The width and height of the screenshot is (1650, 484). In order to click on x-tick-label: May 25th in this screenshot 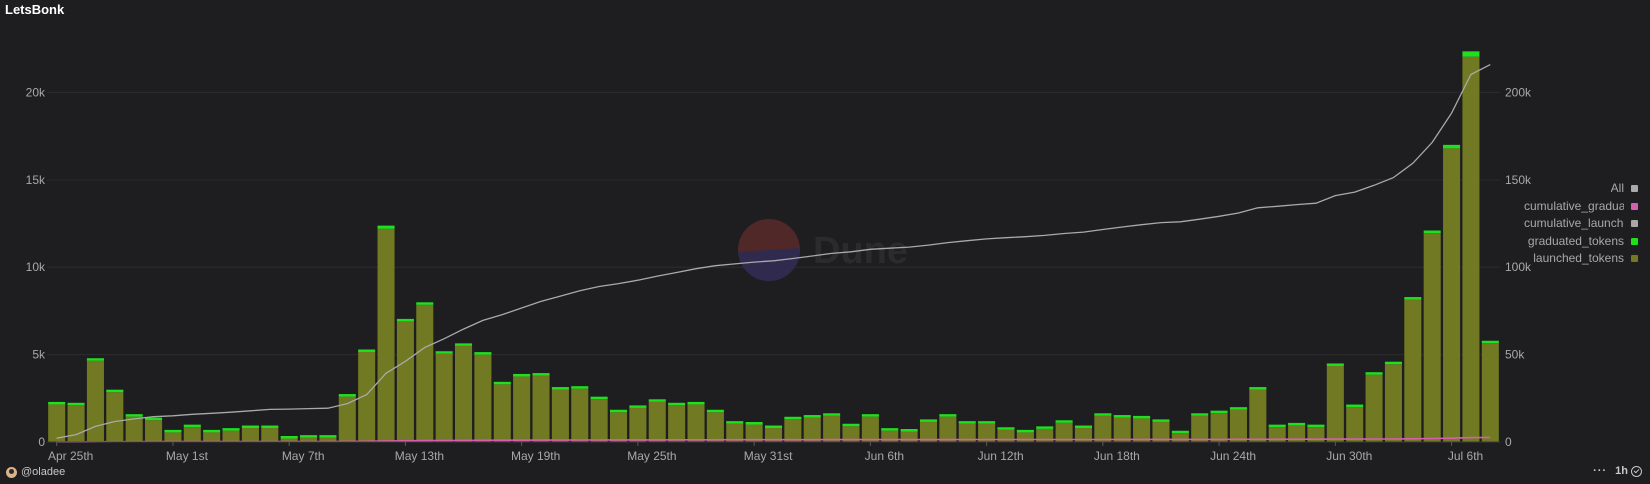, I will do `click(651, 456)`.